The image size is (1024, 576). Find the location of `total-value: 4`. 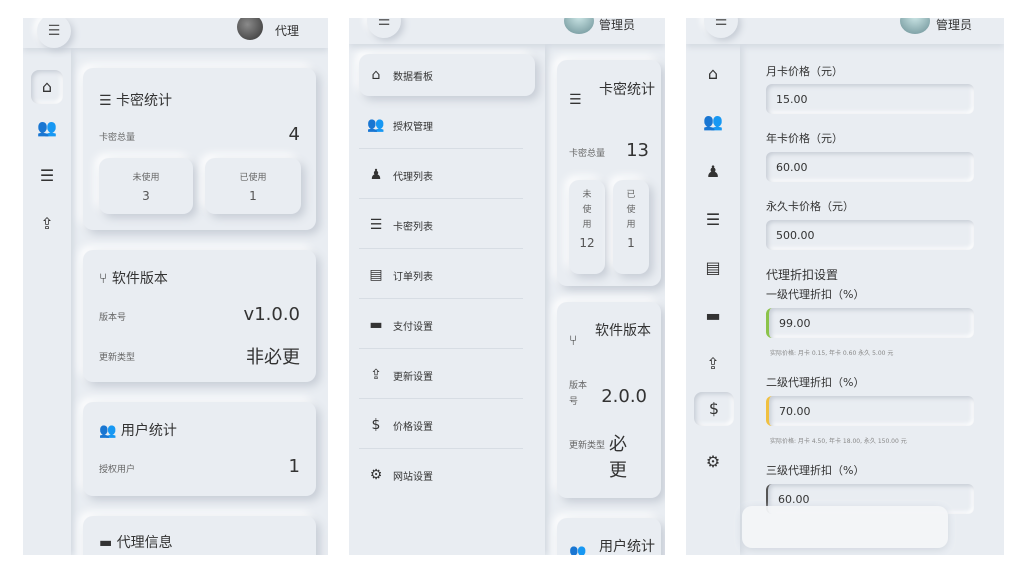

total-value: 4 is located at coordinates (294, 134).